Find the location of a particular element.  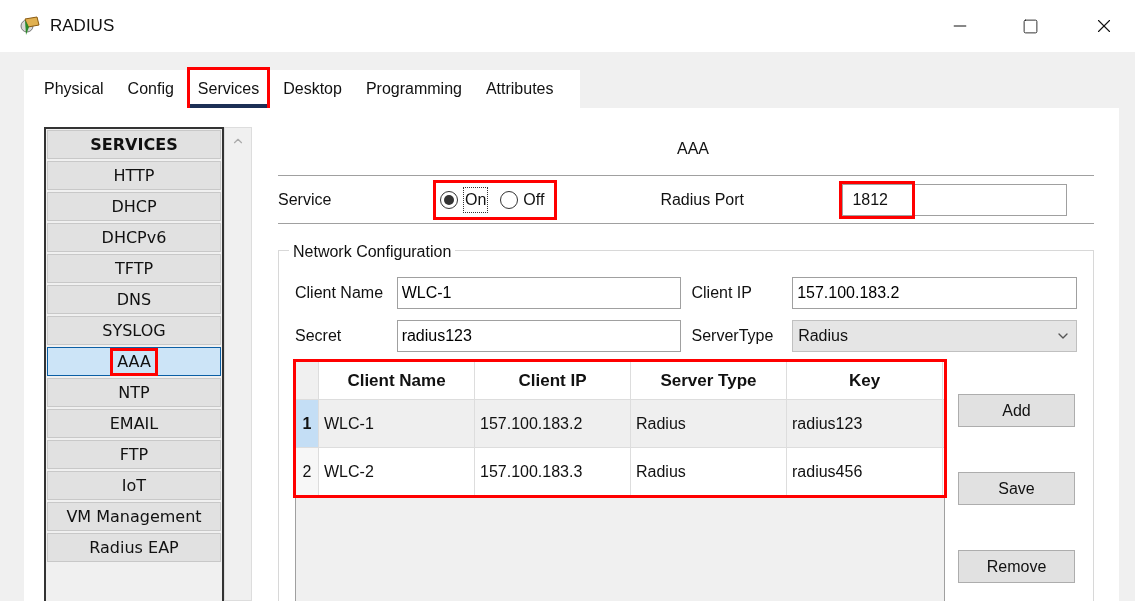

client-name-field: WLC-1 is located at coordinates (538, 293).